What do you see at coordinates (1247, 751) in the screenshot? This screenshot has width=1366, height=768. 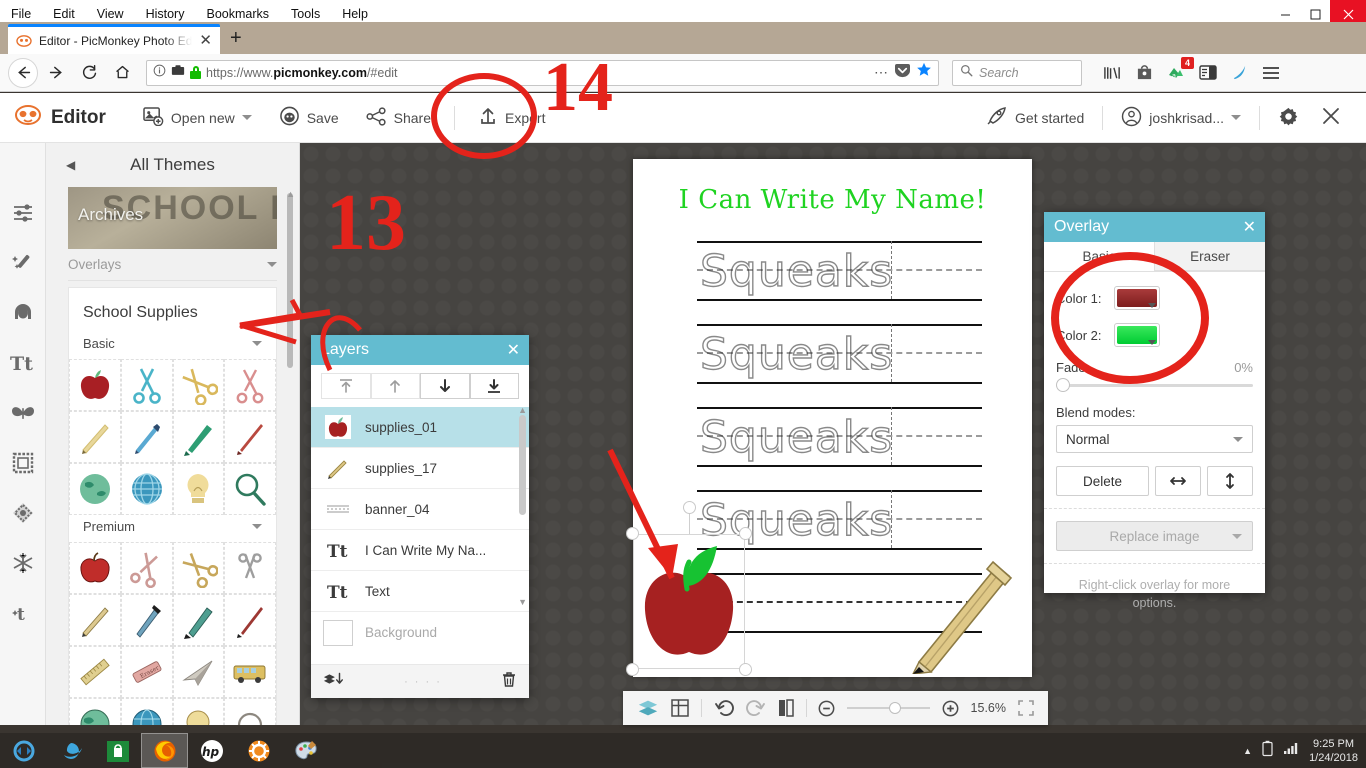 I see `tray-expand-chevron-icon: ▲` at bounding box center [1247, 751].